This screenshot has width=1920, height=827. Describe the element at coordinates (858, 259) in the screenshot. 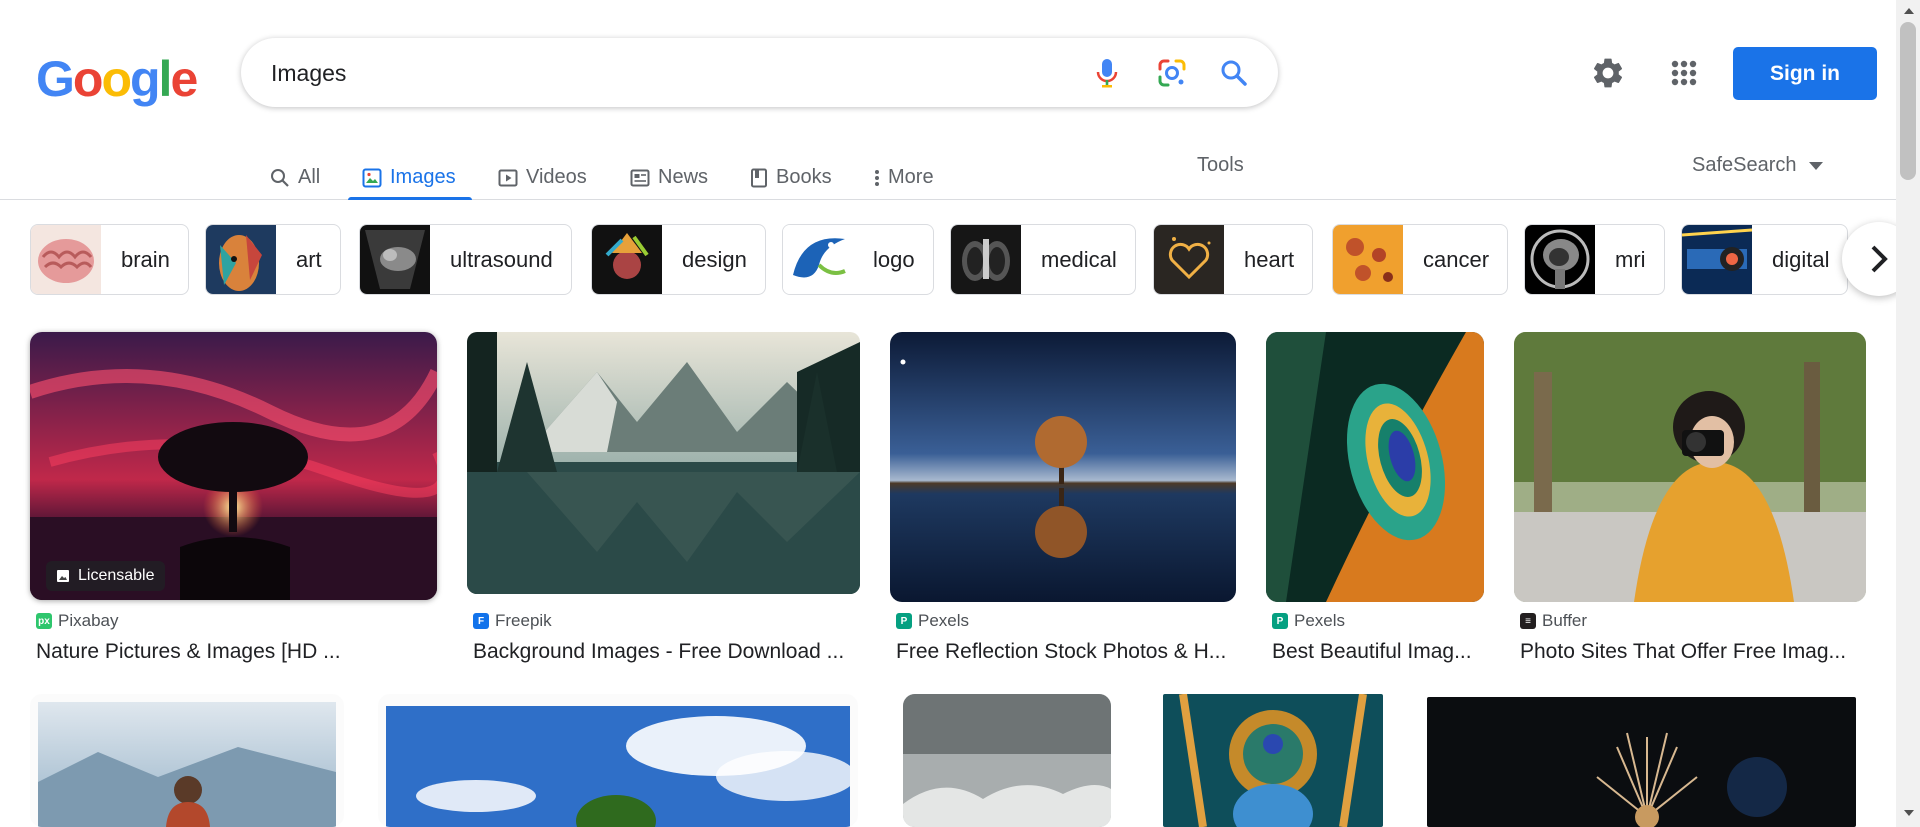

I see `chip-logo: logo` at that location.